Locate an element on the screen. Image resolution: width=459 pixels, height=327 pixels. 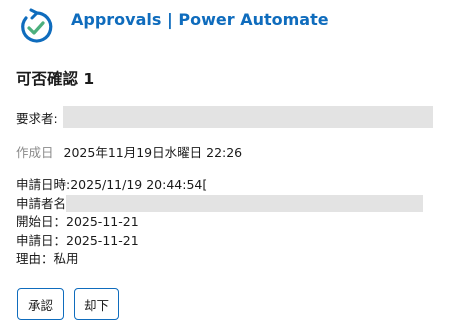
reason: 理由：私用 is located at coordinates (219, 259).